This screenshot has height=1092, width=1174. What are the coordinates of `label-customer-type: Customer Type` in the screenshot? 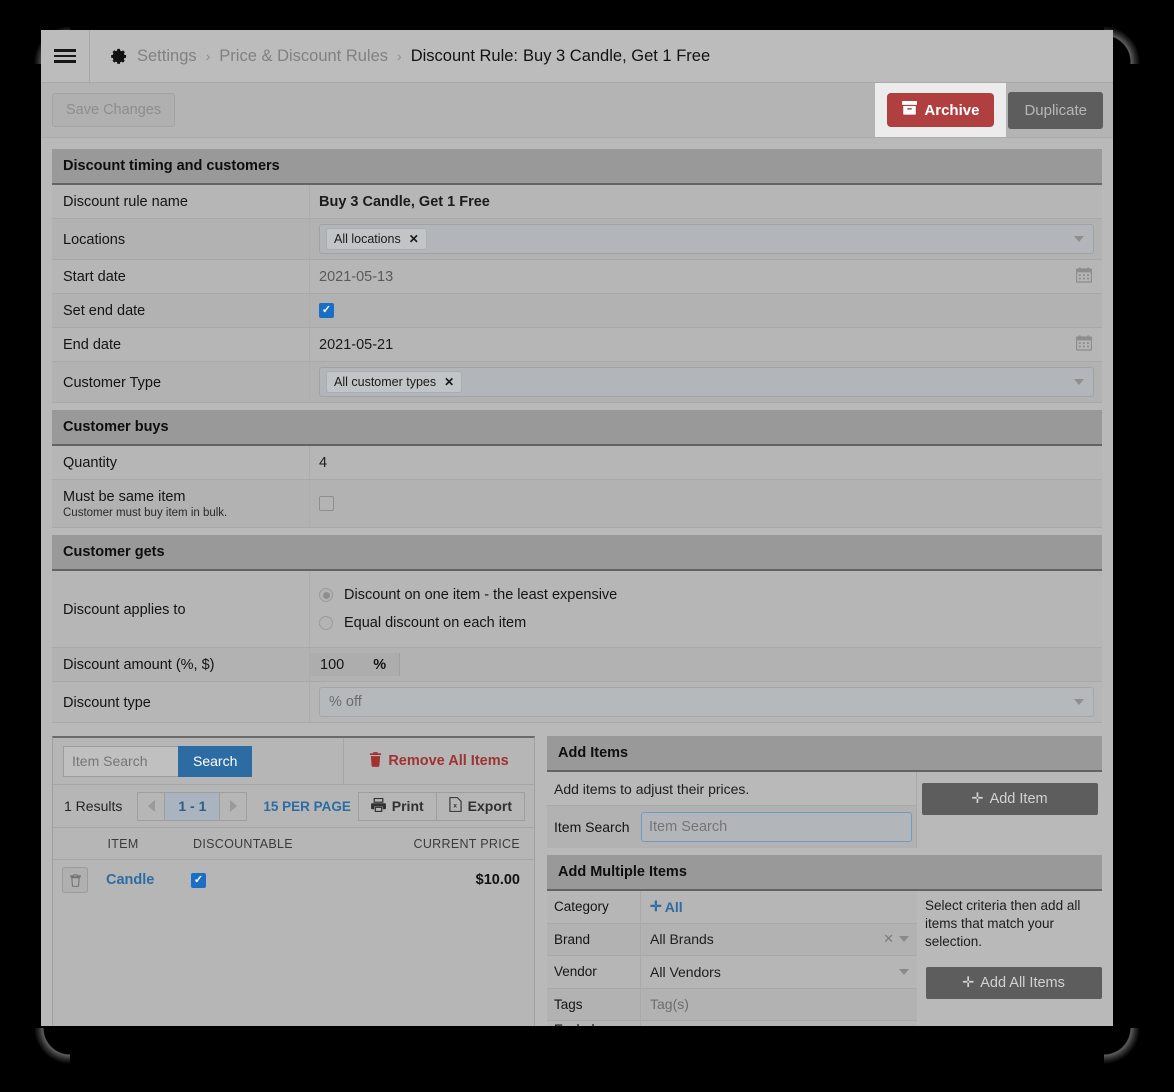 It's located at (181, 382).